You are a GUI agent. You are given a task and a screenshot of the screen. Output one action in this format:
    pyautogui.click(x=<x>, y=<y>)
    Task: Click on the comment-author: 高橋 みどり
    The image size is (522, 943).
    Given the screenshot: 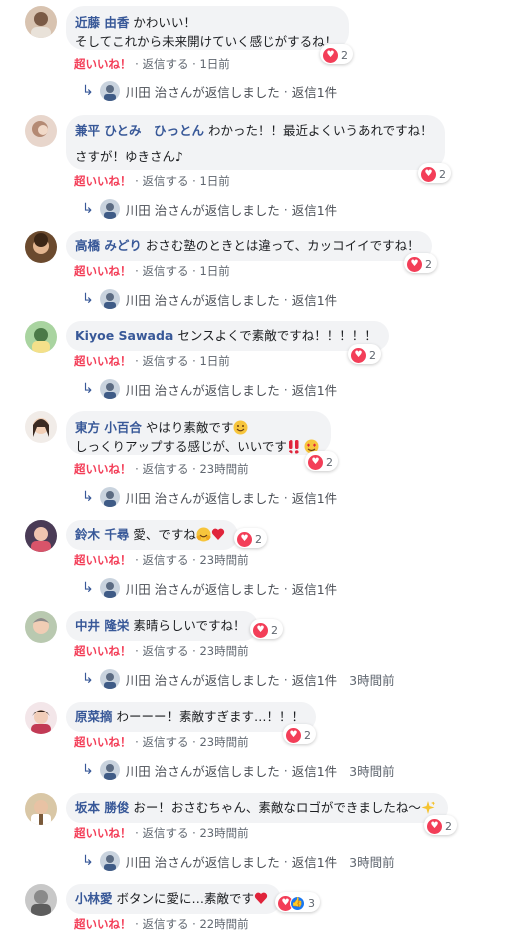 What is the action you would take?
    pyautogui.click(x=108, y=245)
    